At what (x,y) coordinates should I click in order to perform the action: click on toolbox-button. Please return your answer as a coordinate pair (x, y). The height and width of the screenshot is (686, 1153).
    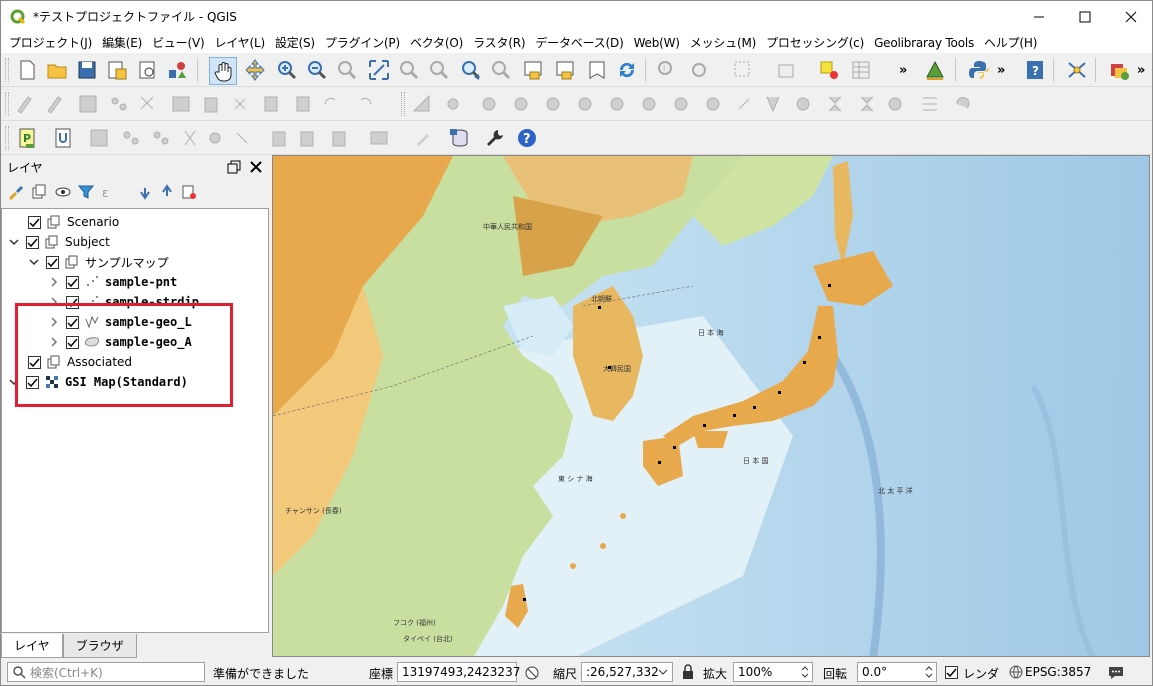
    Looking at the image, I should click on (495, 138).